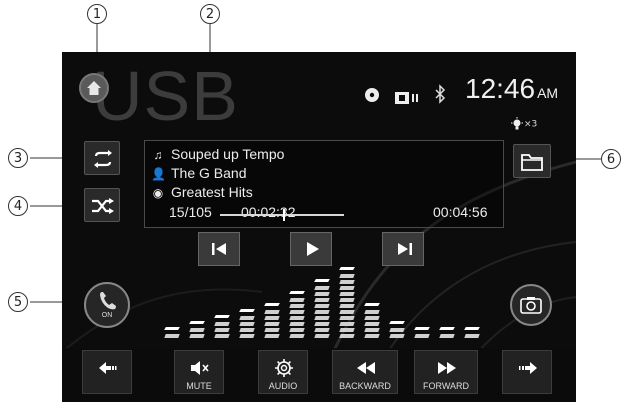 The width and height of the screenshot is (623, 407). Describe the element at coordinates (108, 301) in the screenshot. I see `phone-icon` at that location.